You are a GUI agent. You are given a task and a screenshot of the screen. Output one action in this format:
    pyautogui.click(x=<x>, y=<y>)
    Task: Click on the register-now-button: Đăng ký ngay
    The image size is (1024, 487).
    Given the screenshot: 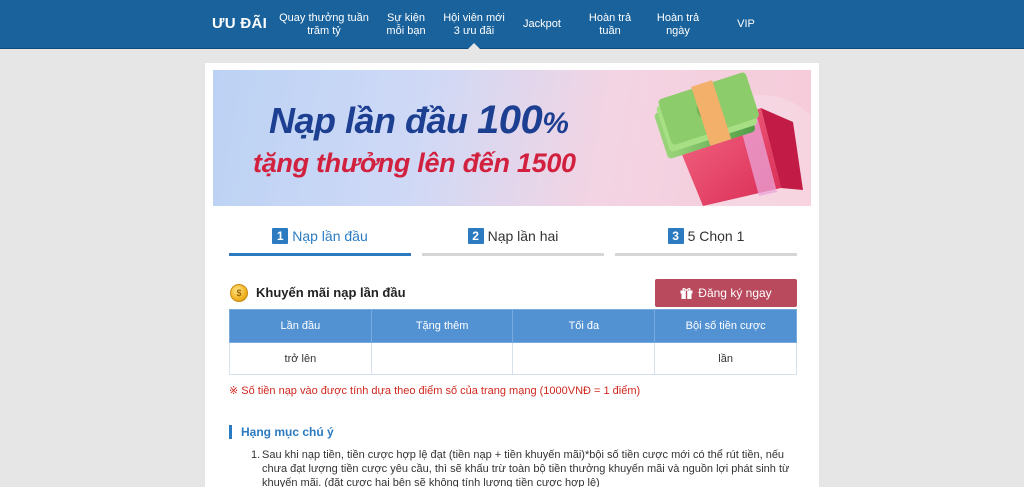 What is the action you would take?
    pyautogui.click(x=726, y=293)
    